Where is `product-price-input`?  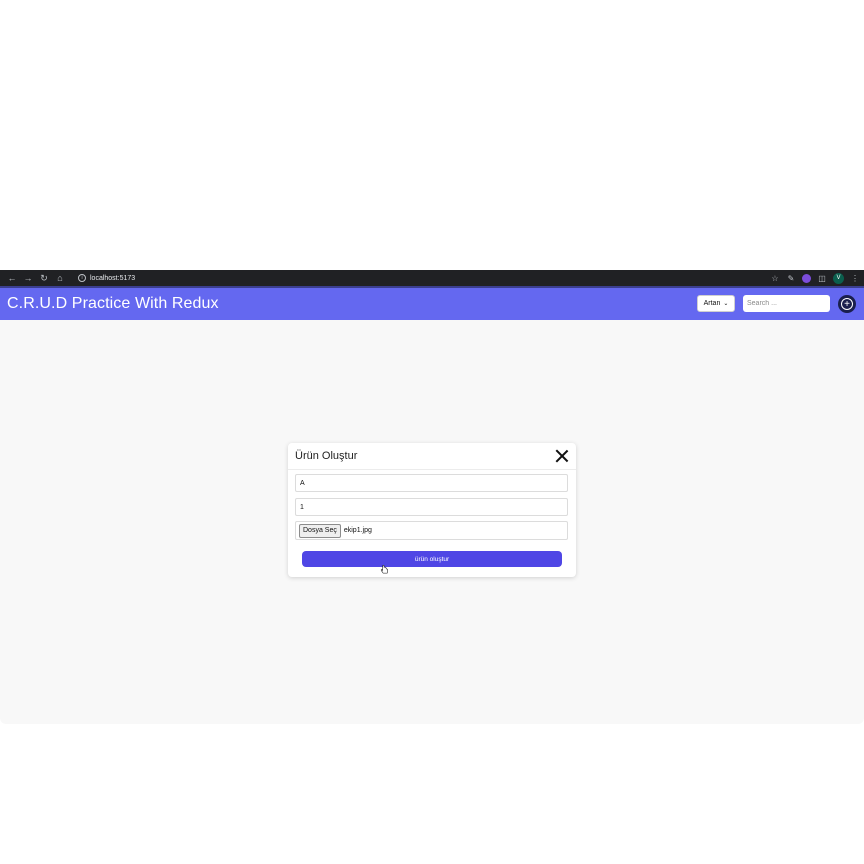 product-price-input is located at coordinates (431, 507).